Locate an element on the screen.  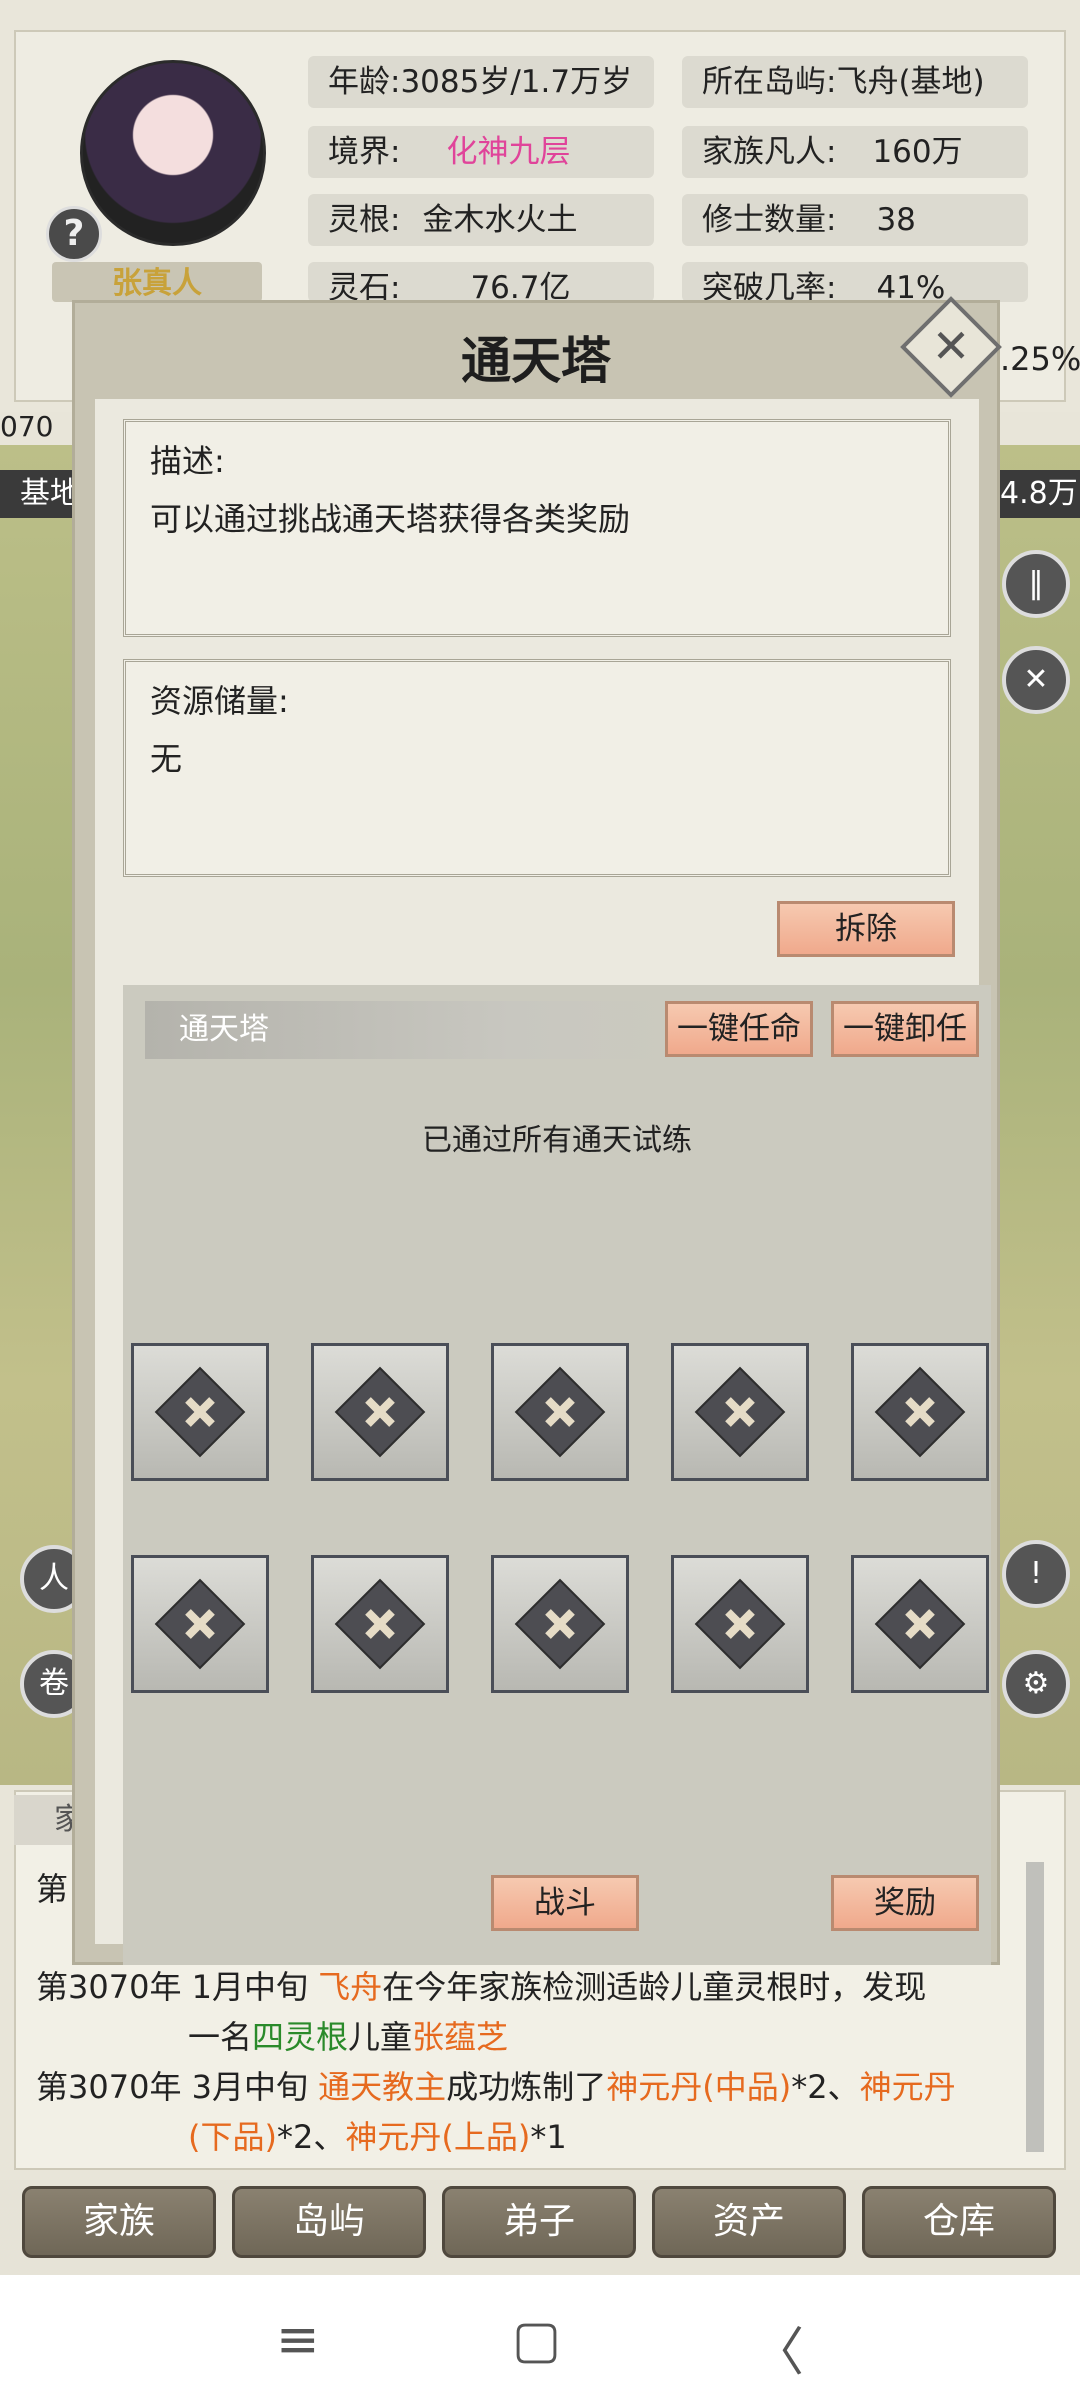
age-label: 年龄: is located at coordinates (364, 82).